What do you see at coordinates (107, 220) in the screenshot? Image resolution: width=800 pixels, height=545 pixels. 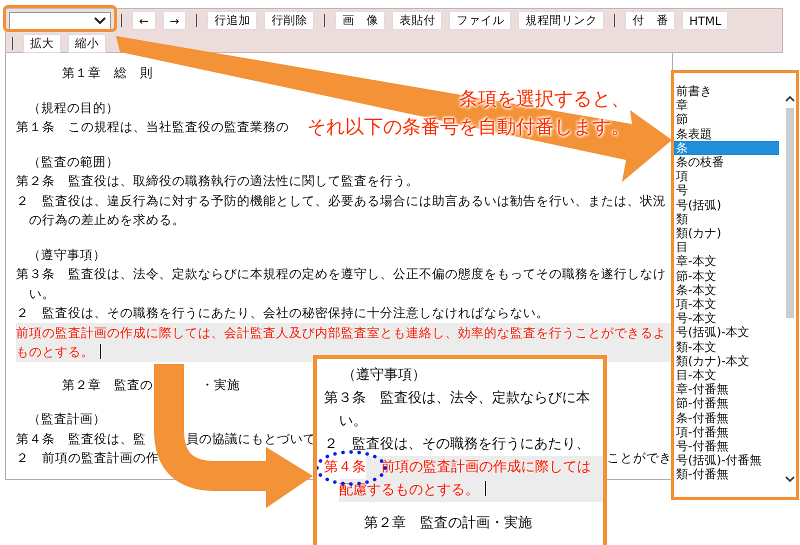 I see `document-text: の行為の差止めを求める。` at bounding box center [107, 220].